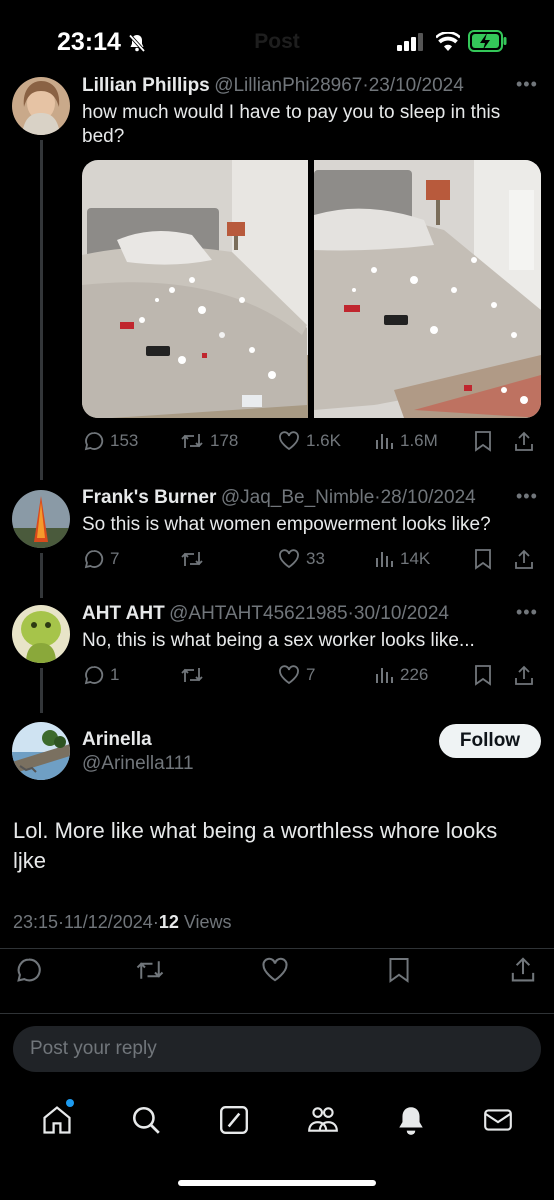 This screenshot has height=1200, width=554. Describe the element at coordinates (277, 1013) in the screenshot. I see `divider` at that location.